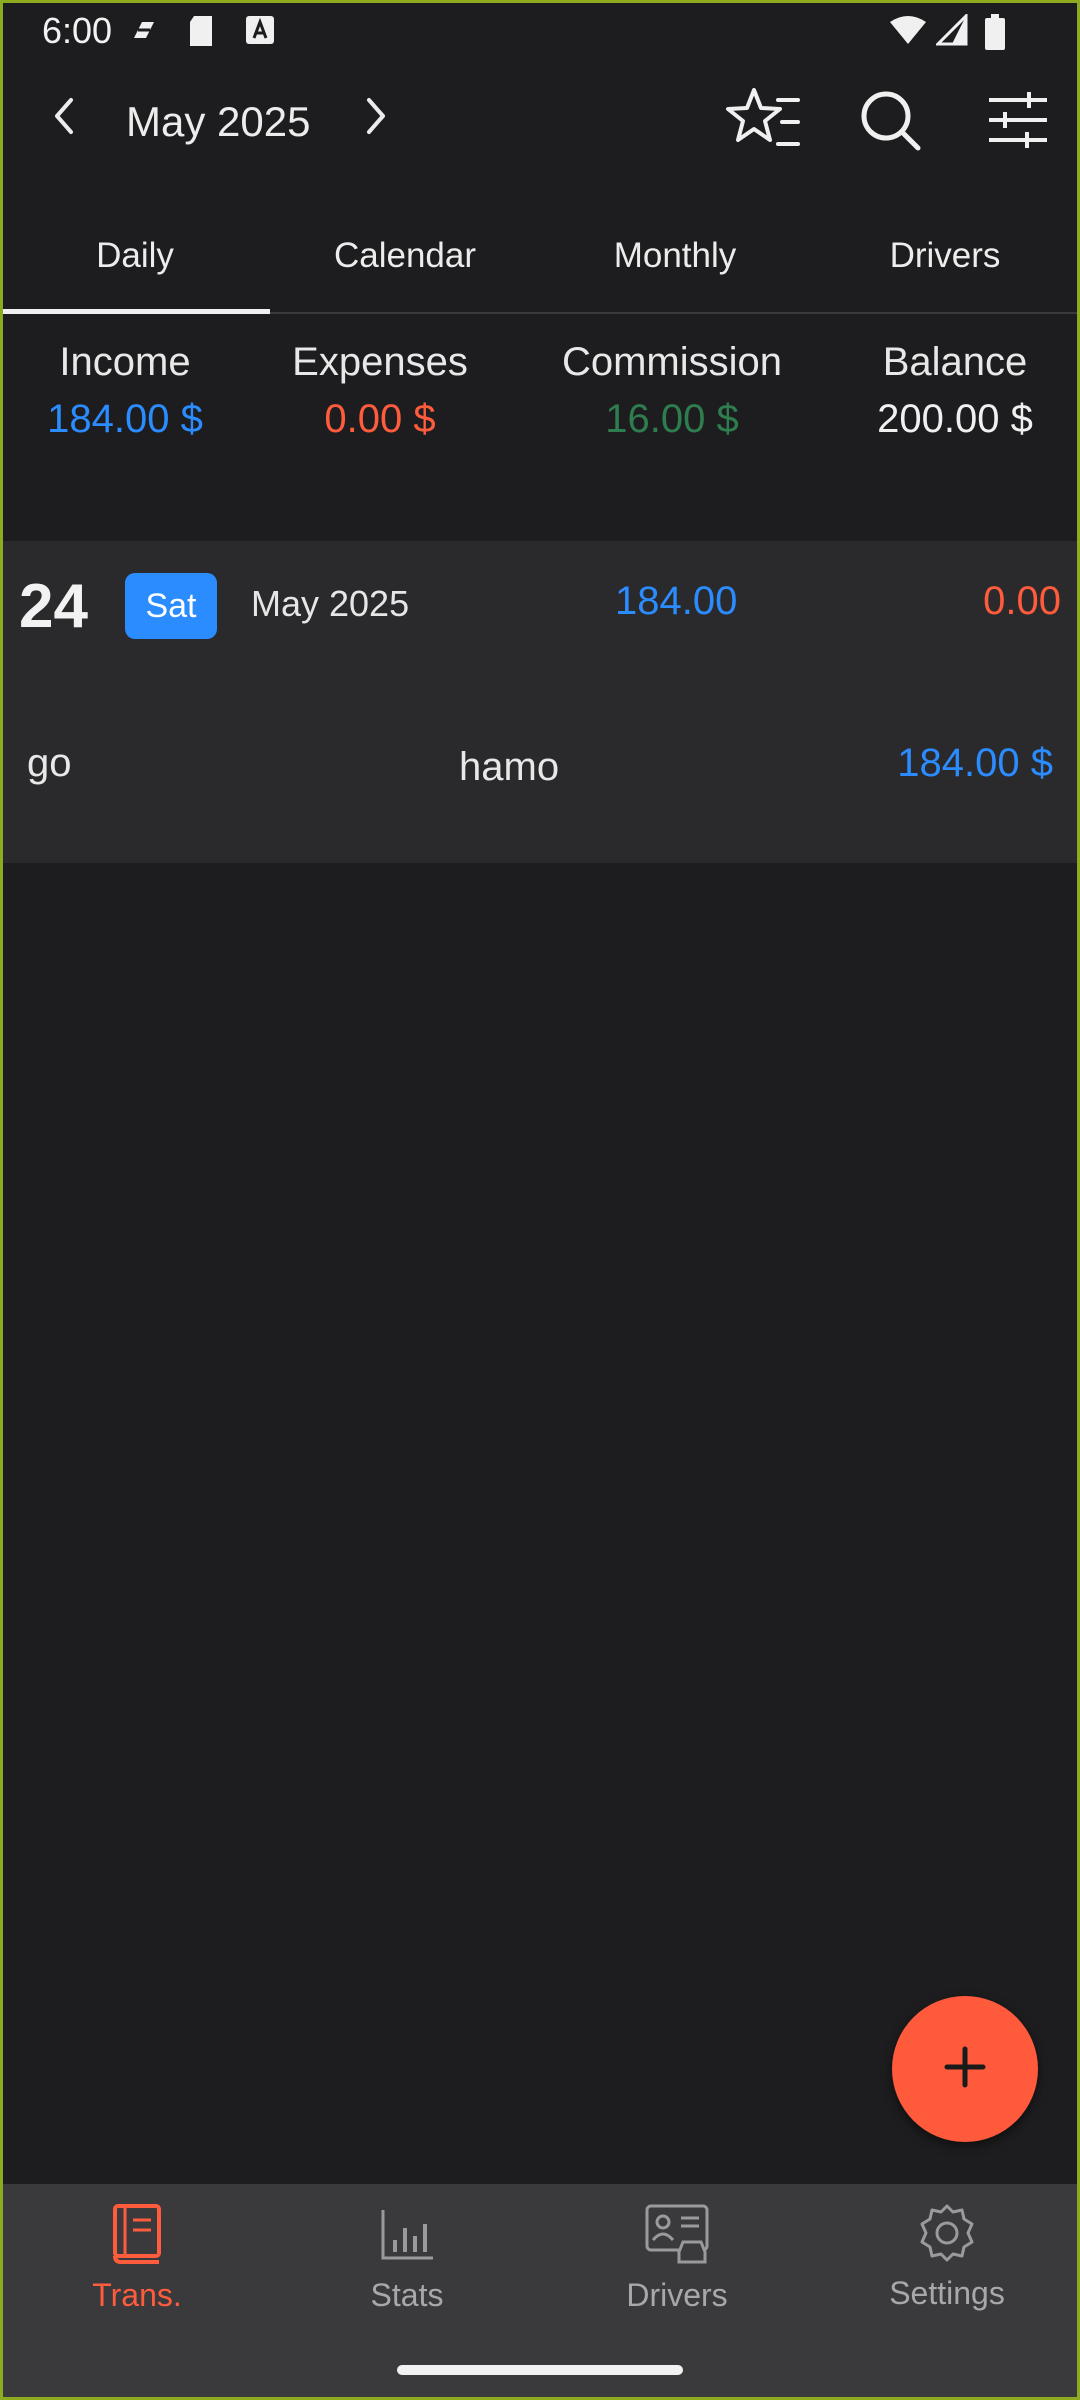 This screenshot has width=1080, height=2400. What do you see at coordinates (407, 2295) in the screenshot?
I see `nav-label-stats: Stats` at bounding box center [407, 2295].